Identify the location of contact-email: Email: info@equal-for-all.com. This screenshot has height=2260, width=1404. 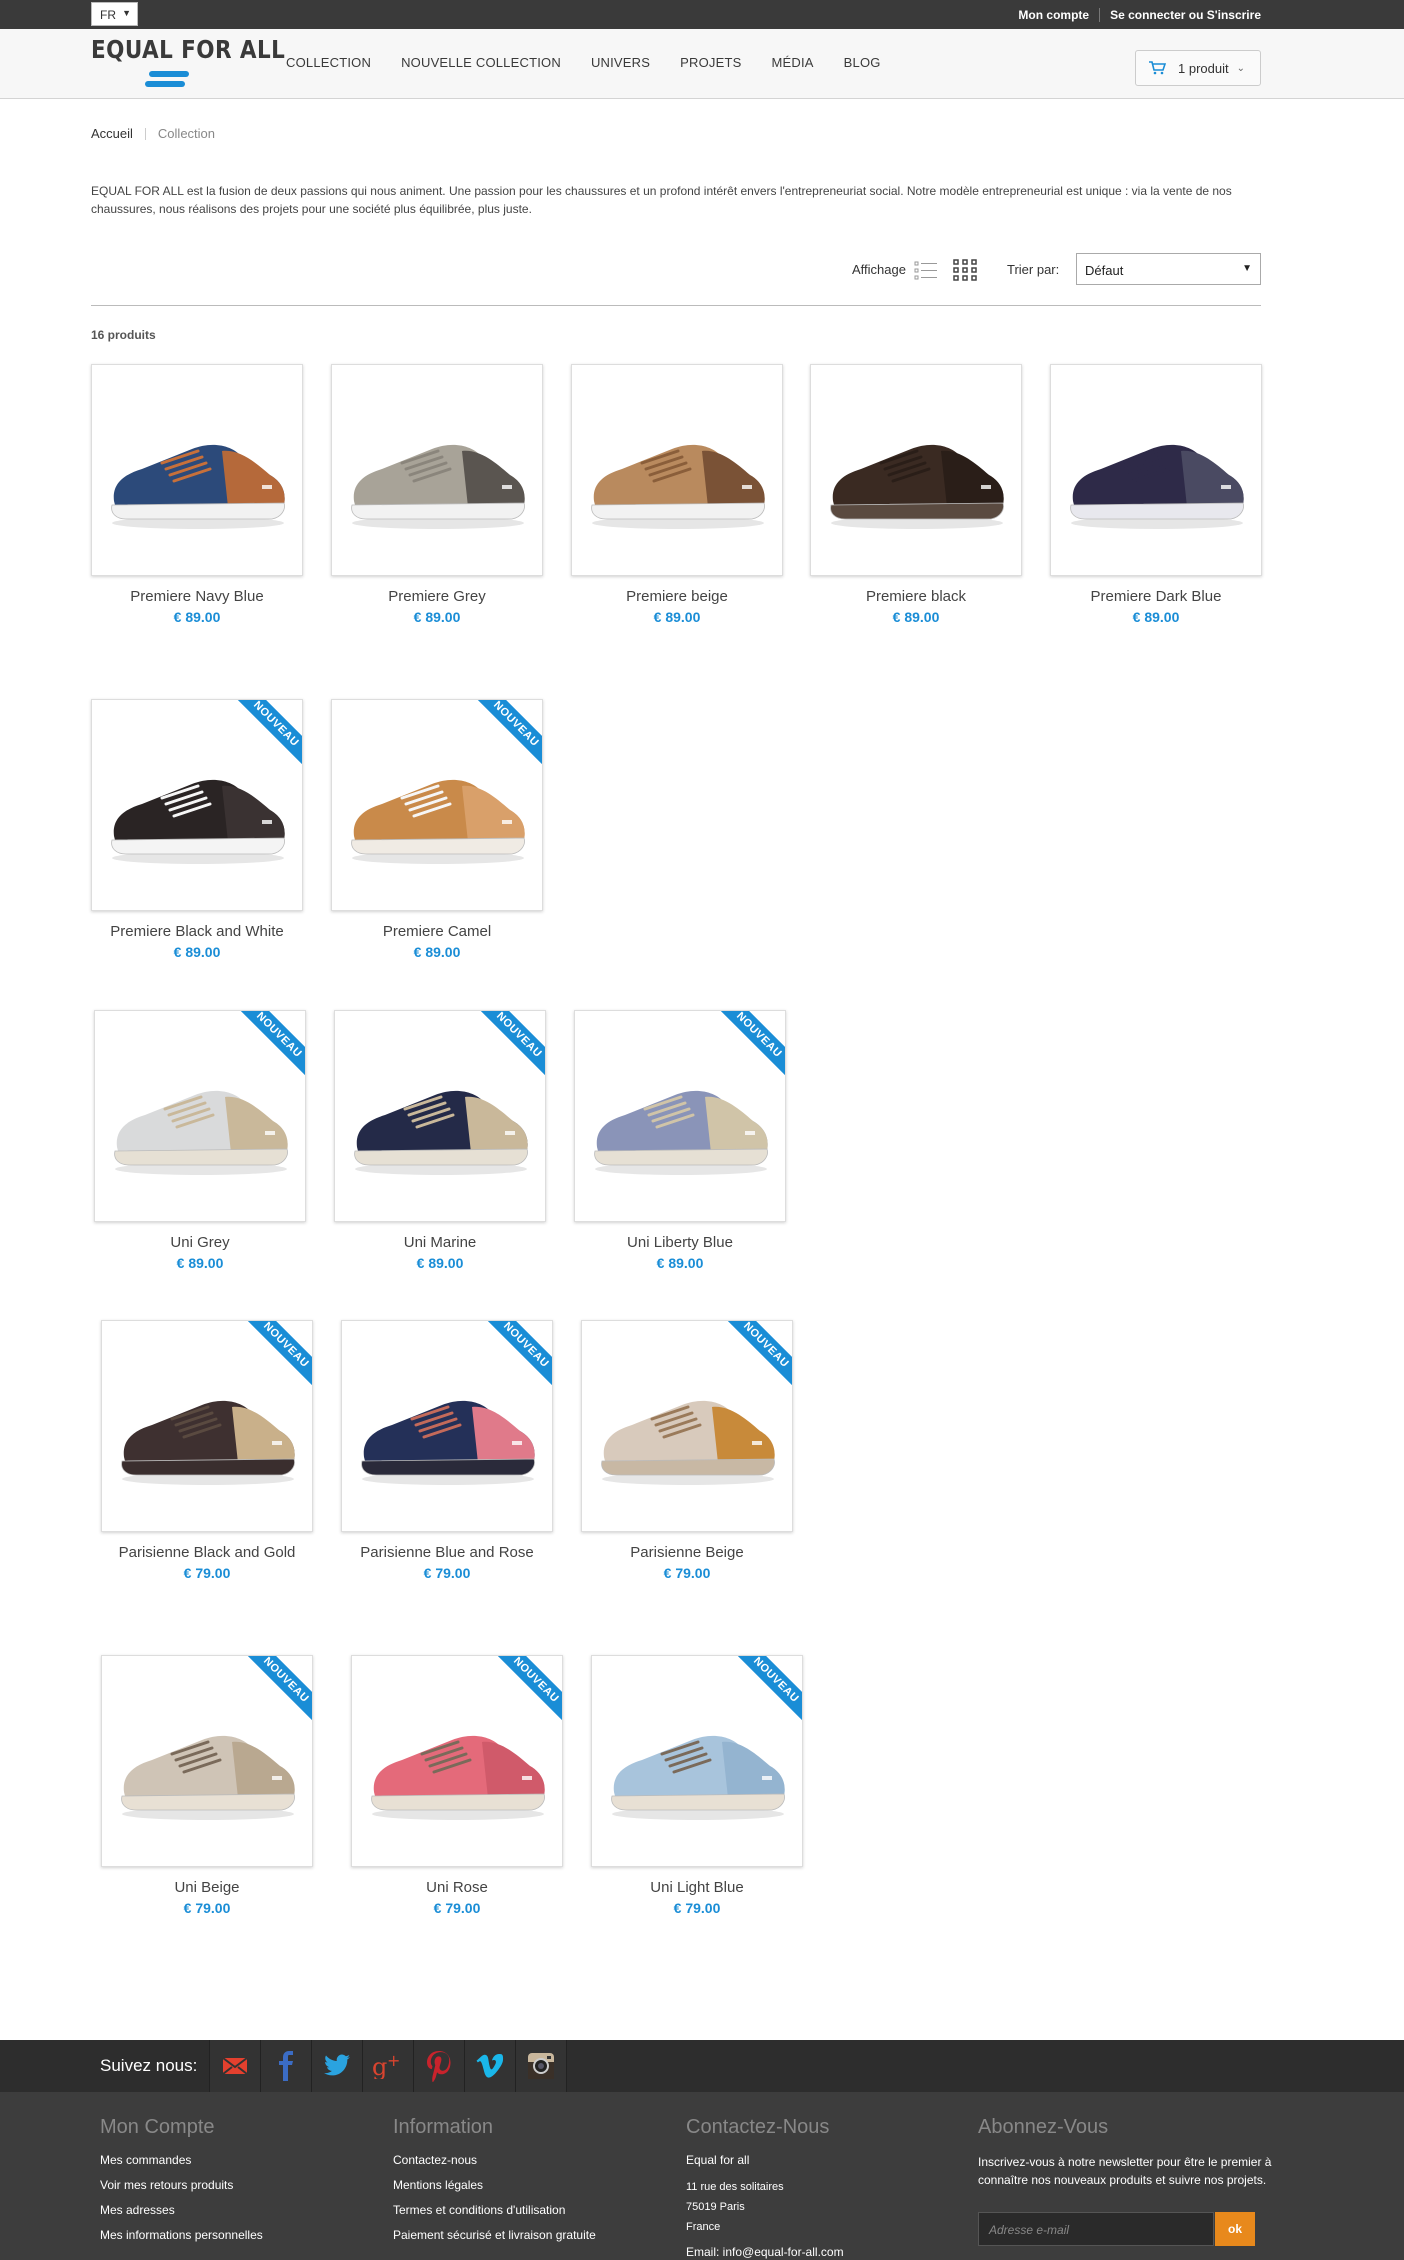
(765, 2252).